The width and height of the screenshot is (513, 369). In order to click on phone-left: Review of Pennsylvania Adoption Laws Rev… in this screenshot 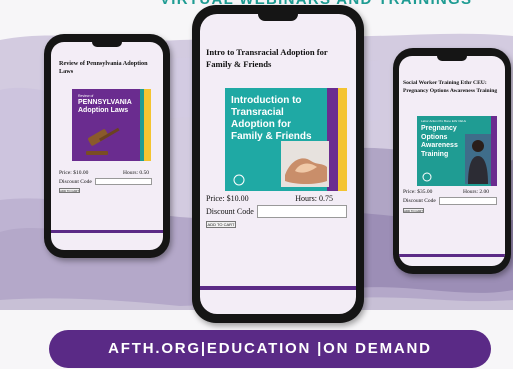, I will do `click(107, 146)`.